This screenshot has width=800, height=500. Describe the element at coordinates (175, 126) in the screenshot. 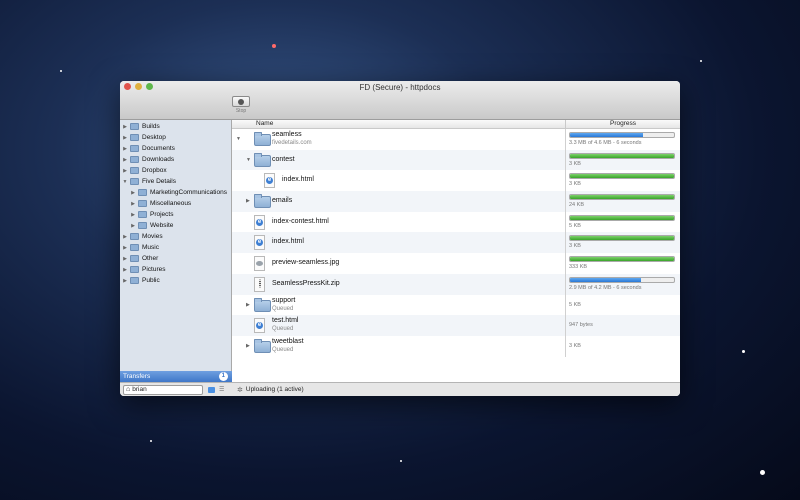

I see `sidebar-item: ▶ Builds` at that location.